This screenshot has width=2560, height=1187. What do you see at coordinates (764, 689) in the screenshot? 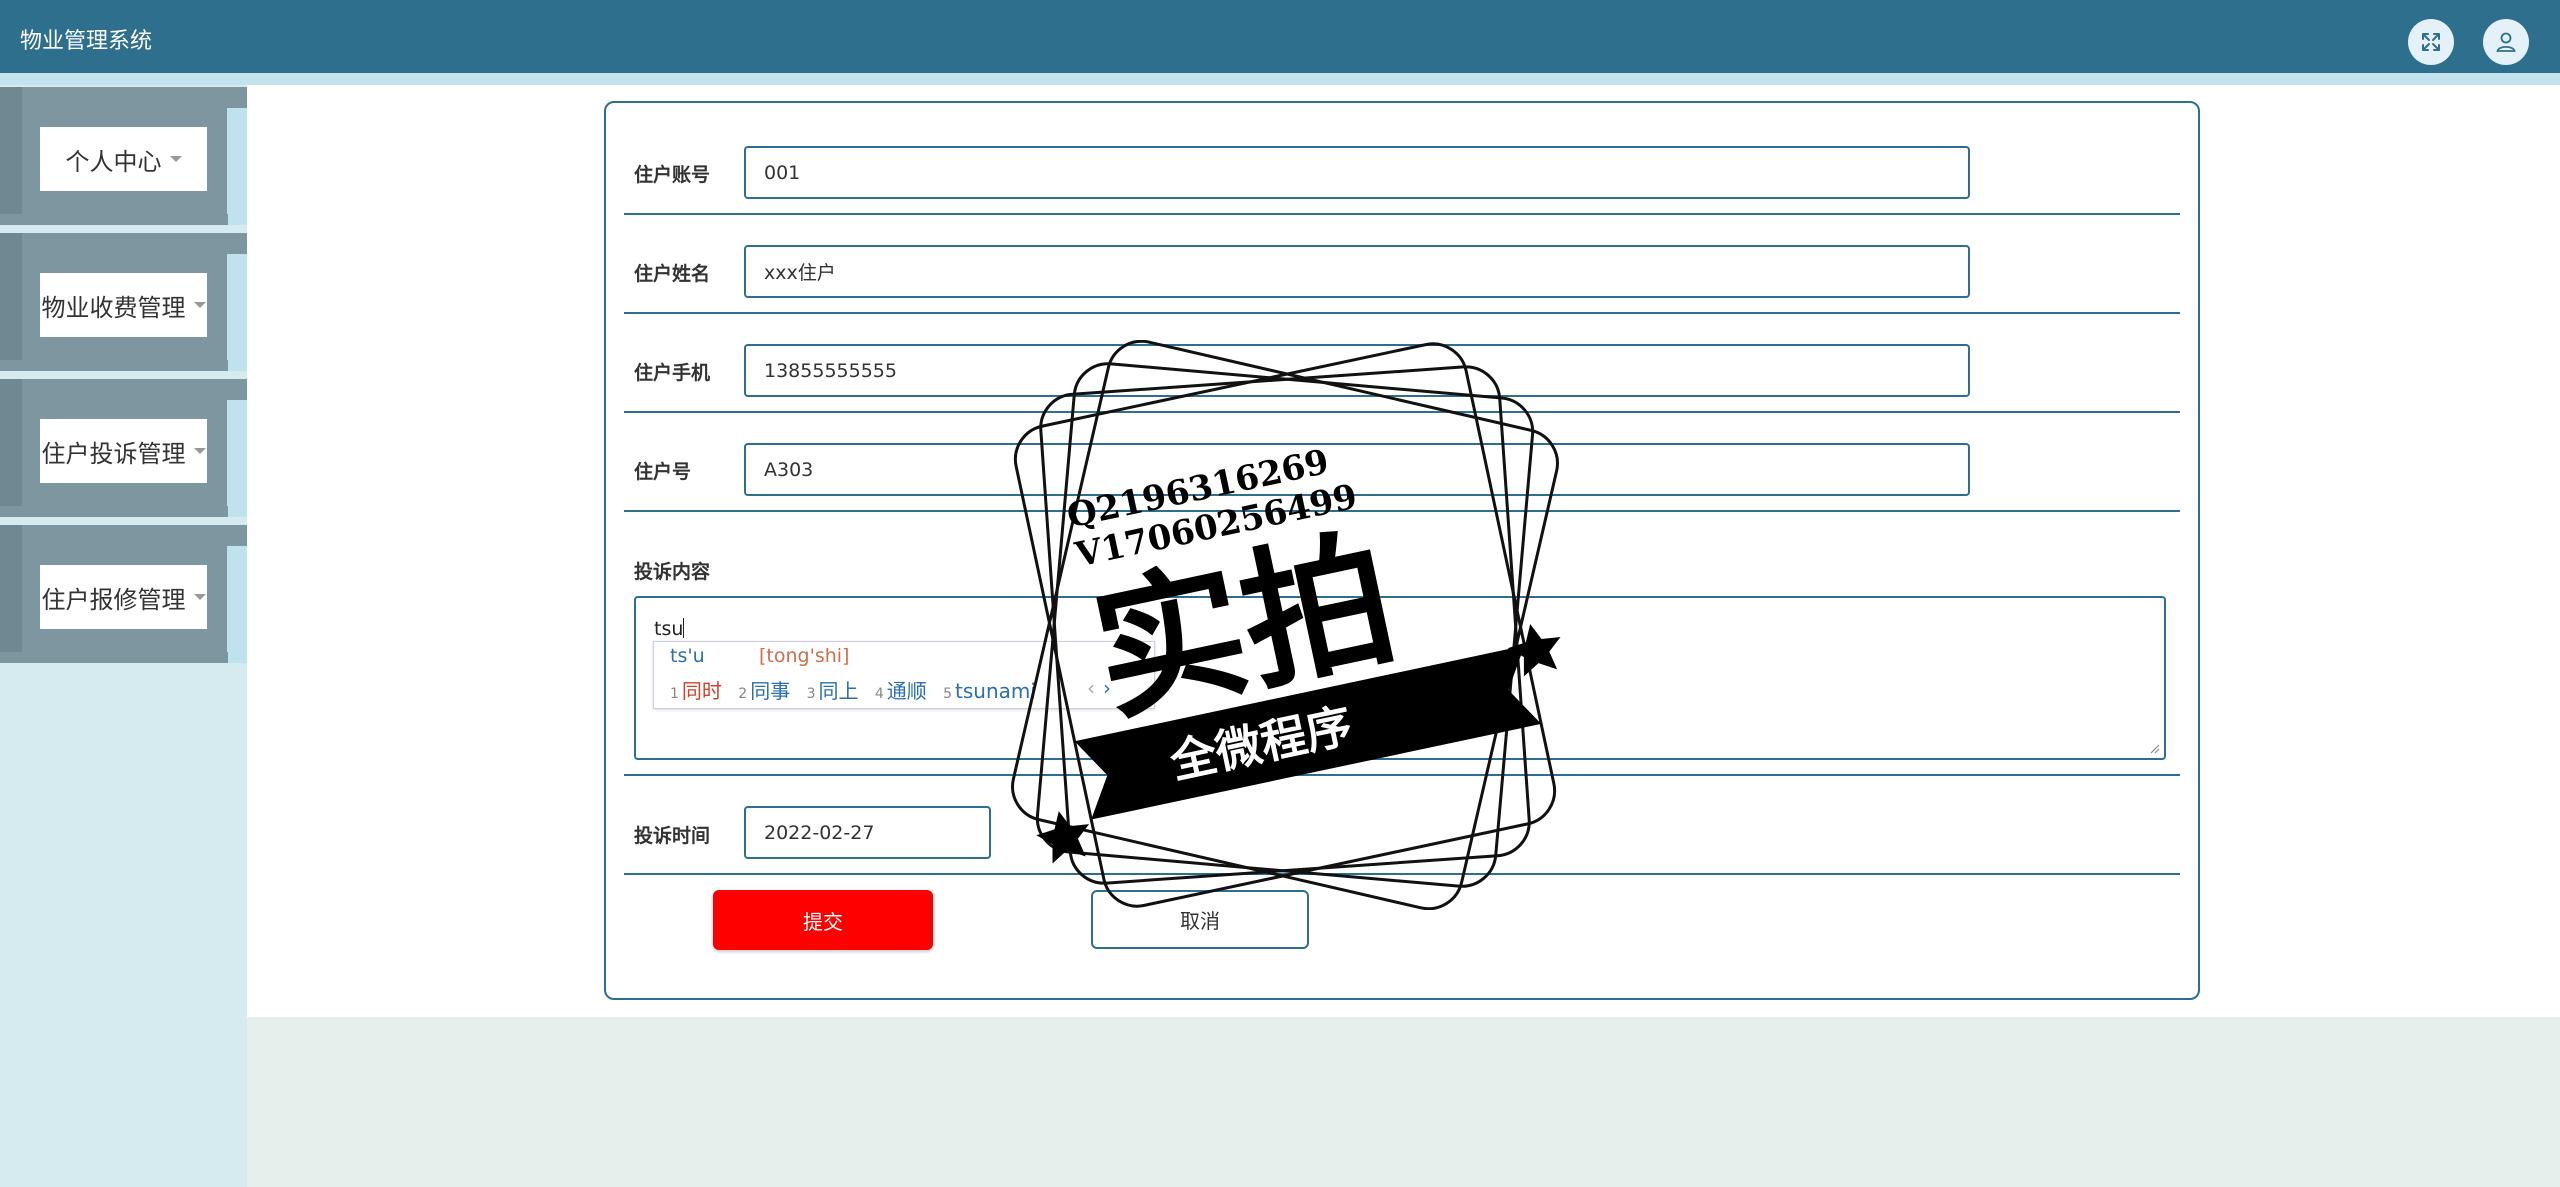
I see `ime-candidate: 2 同事` at bounding box center [764, 689].